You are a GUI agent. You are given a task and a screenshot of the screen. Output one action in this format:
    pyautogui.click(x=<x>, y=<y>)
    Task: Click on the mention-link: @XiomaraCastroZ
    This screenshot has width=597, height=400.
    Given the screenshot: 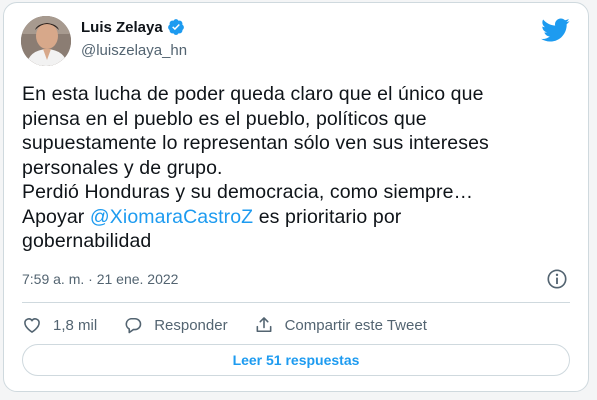 What is the action you would take?
    pyautogui.click(x=171, y=217)
    